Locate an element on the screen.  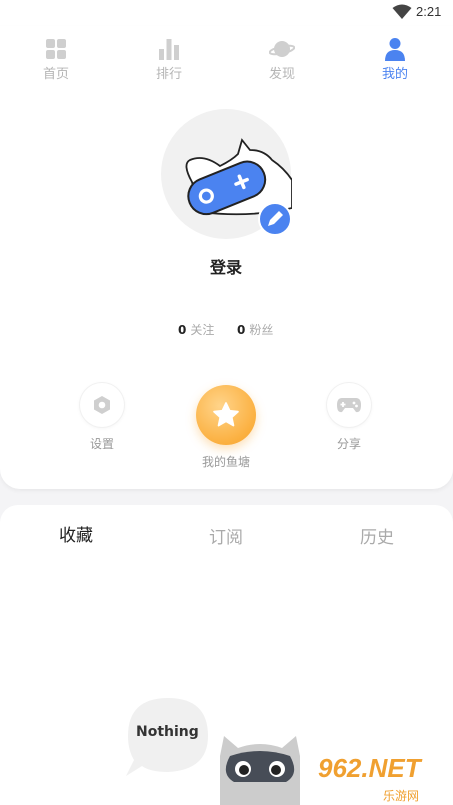
status-time: 2:21 is located at coordinates (429, 11).